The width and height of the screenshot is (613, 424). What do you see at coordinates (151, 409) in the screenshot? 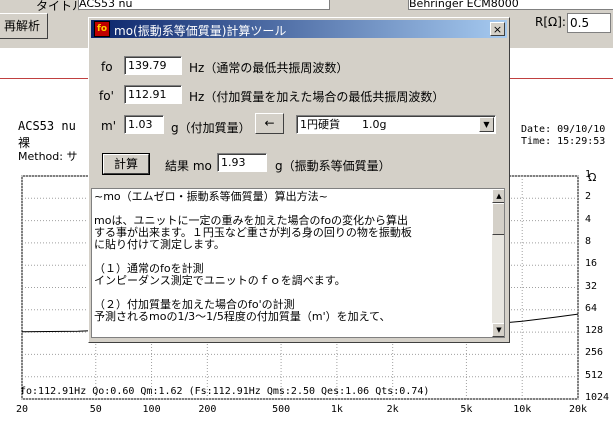
I see `x-tick-label: 100` at bounding box center [151, 409].